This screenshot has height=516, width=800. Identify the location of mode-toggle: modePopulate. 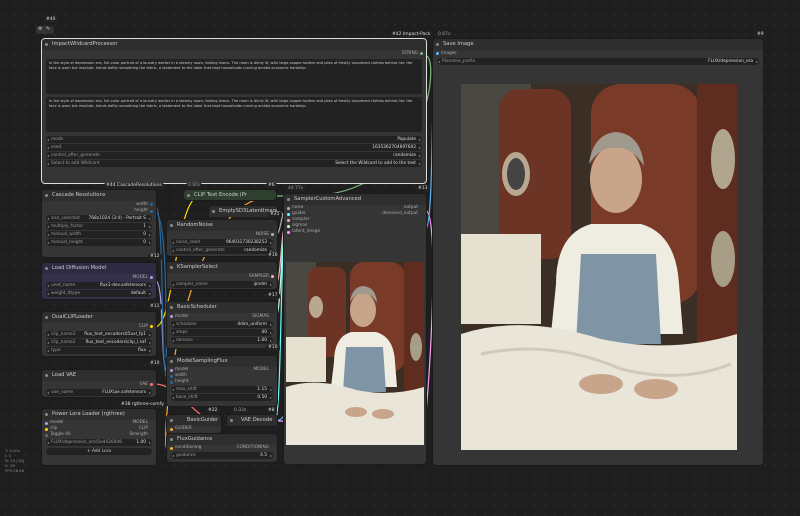
(234, 139).